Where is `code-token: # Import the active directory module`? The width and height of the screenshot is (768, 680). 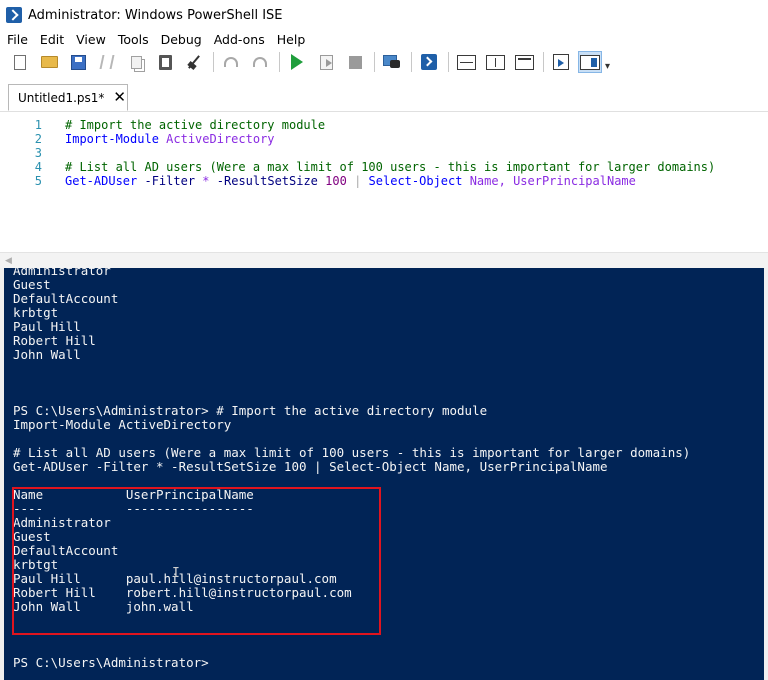 code-token: # Import the active directory module is located at coordinates (195, 125).